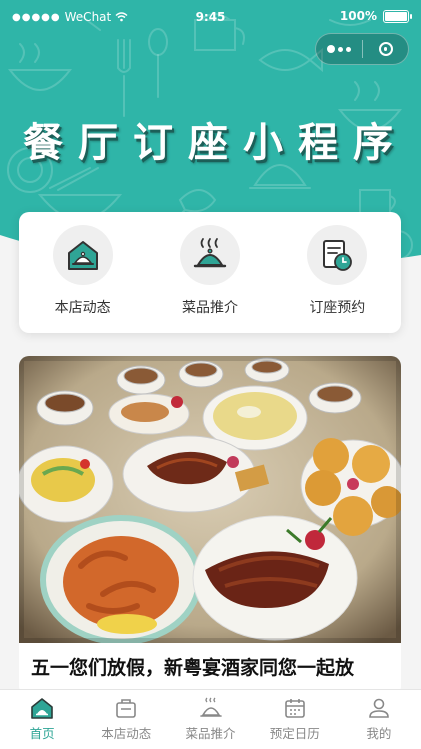 Image resolution: width=421 pixels, height=749 pixels. What do you see at coordinates (397, 16) in the screenshot?
I see `battery-icon` at bounding box center [397, 16].